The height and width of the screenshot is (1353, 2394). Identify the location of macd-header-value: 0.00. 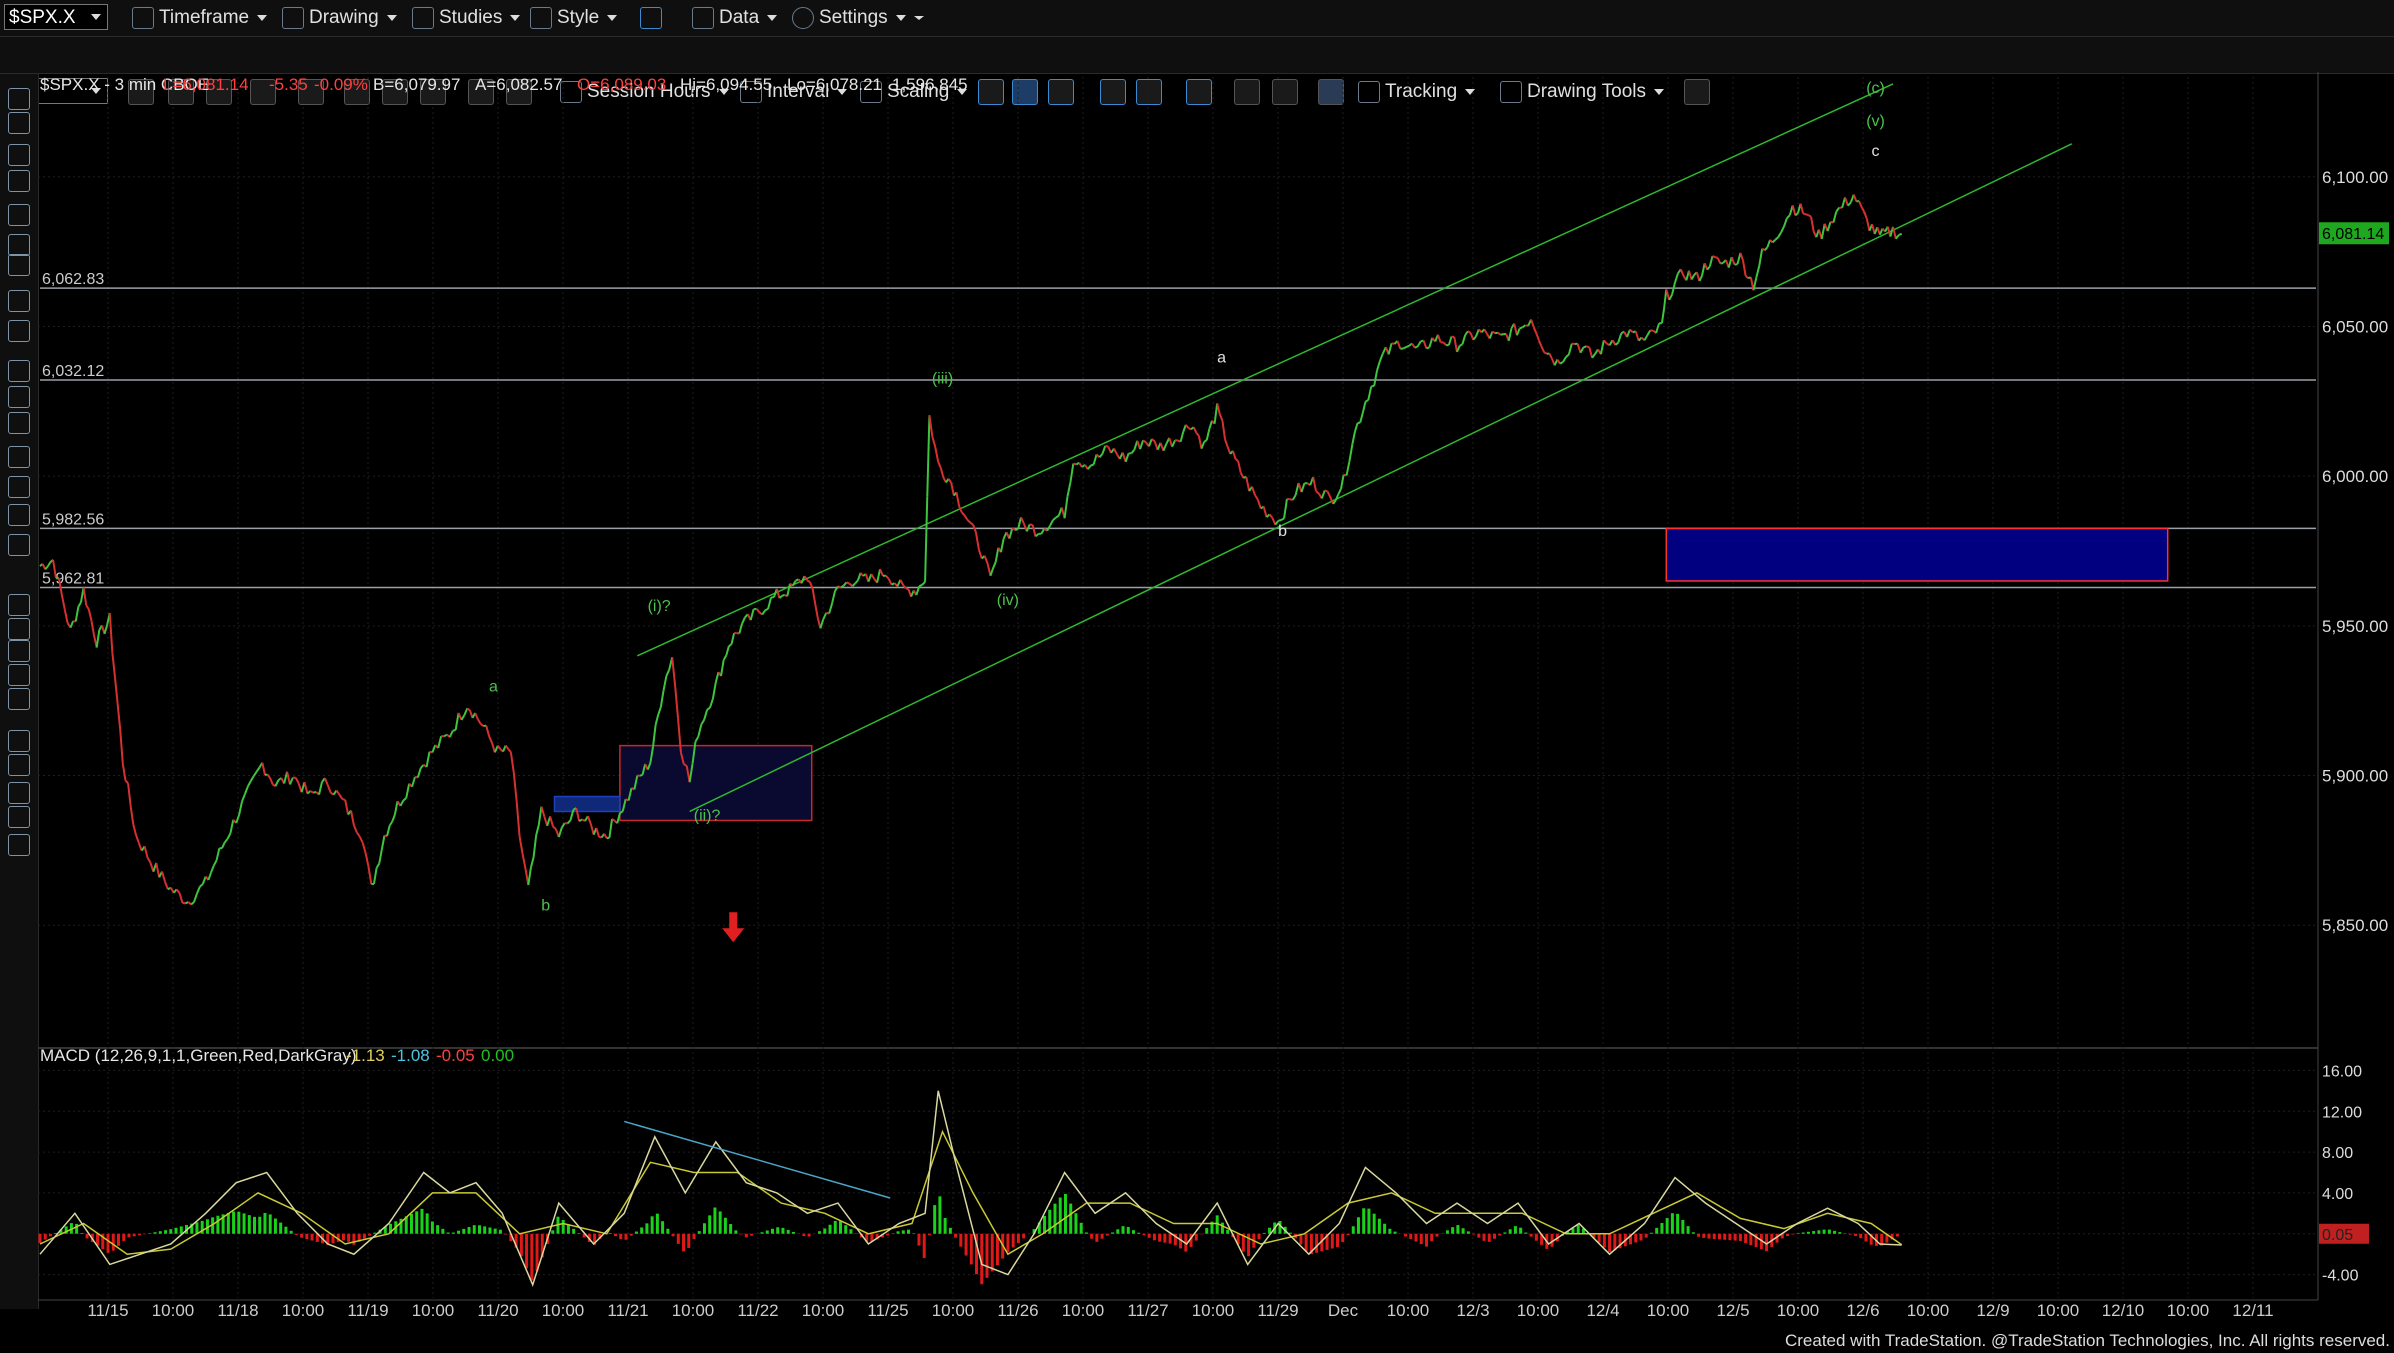
(497, 1055).